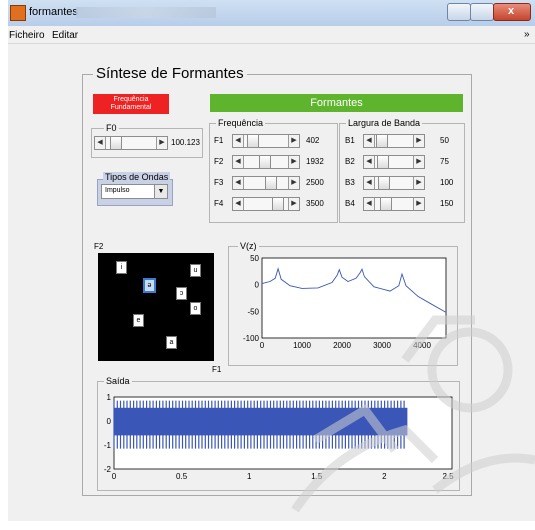 Image resolution: width=535 pixels, height=530 pixels. What do you see at coordinates (121, 267) in the screenshot?
I see `vowel-i: i` at bounding box center [121, 267].